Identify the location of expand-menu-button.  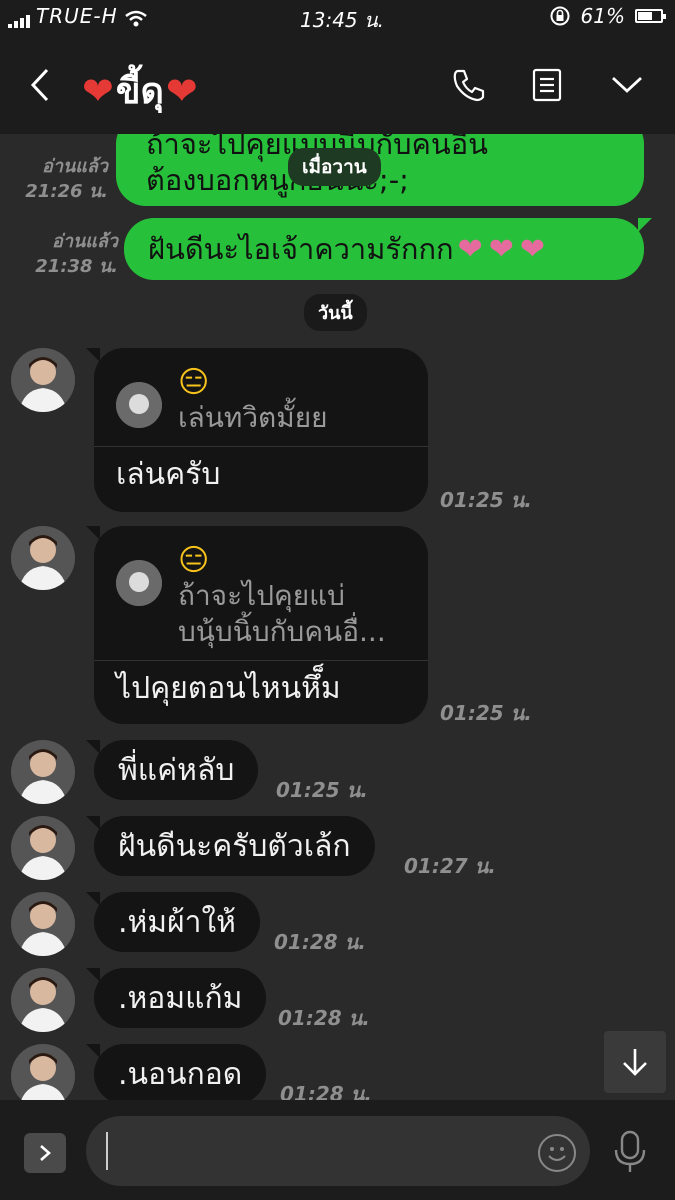
(45, 1153).